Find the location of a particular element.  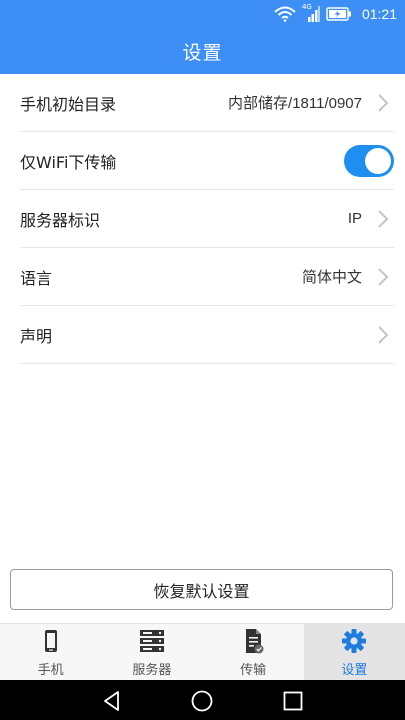

clock: 01:21 is located at coordinates (379, 14).